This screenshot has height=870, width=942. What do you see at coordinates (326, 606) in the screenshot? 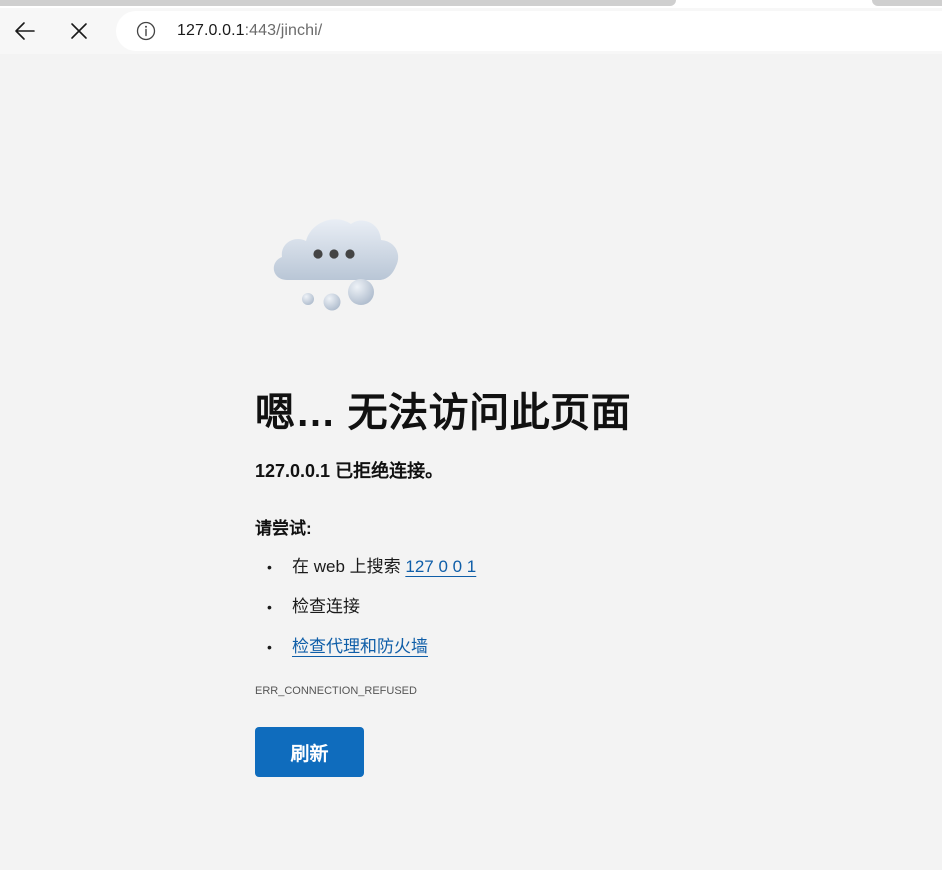
I see `check-connection-text: 检查连接` at bounding box center [326, 606].